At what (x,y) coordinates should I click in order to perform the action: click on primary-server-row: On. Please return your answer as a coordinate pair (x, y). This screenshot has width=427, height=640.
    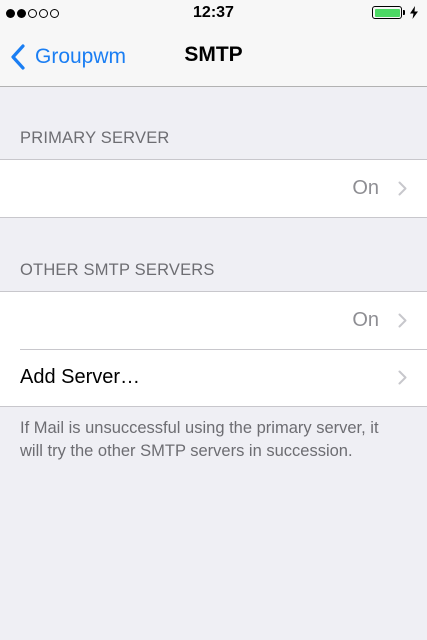
    Looking at the image, I should click on (213, 188).